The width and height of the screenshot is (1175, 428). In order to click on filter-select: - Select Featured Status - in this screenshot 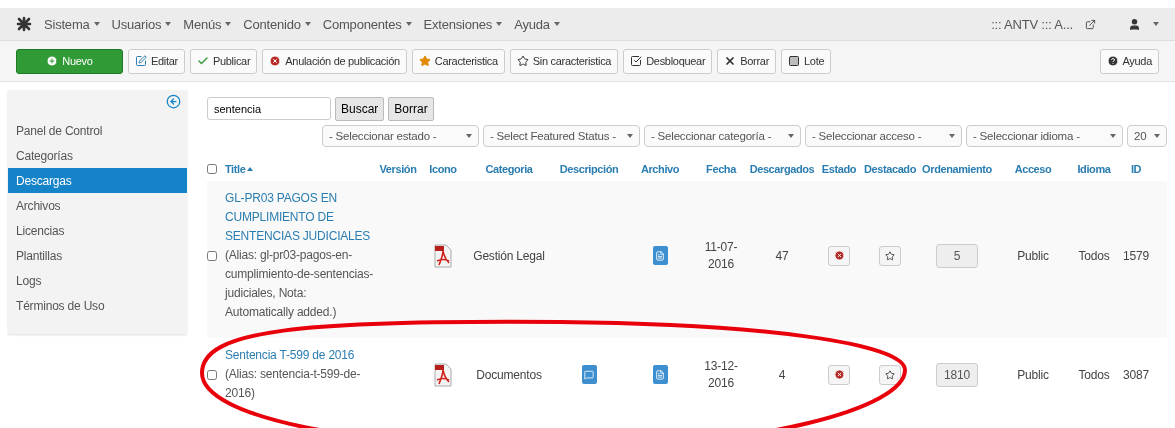, I will do `click(561, 136)`.